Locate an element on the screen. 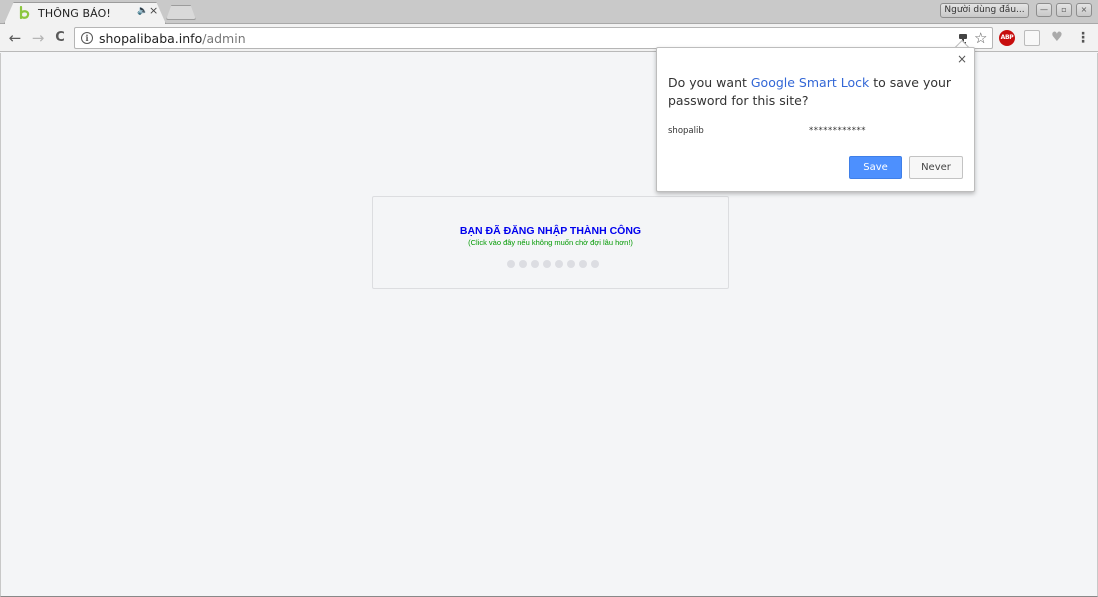 This screenshot has height=597, width=1098. new-tab-button is located at coordinates (181, 12).